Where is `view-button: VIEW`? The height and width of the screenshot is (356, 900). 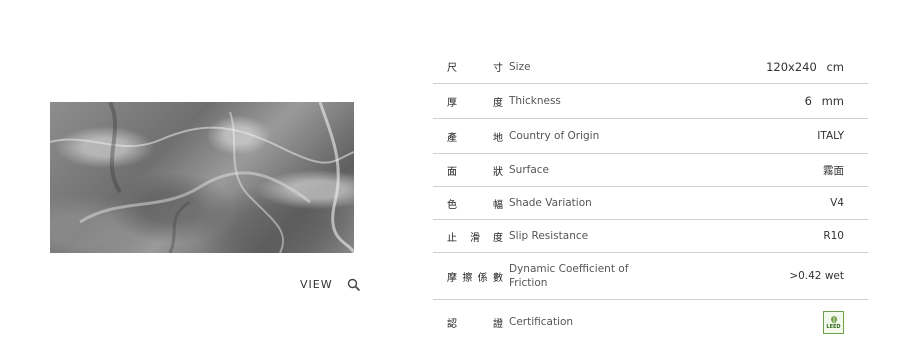 view-button: VIEW is located at coordinates (330, 284).